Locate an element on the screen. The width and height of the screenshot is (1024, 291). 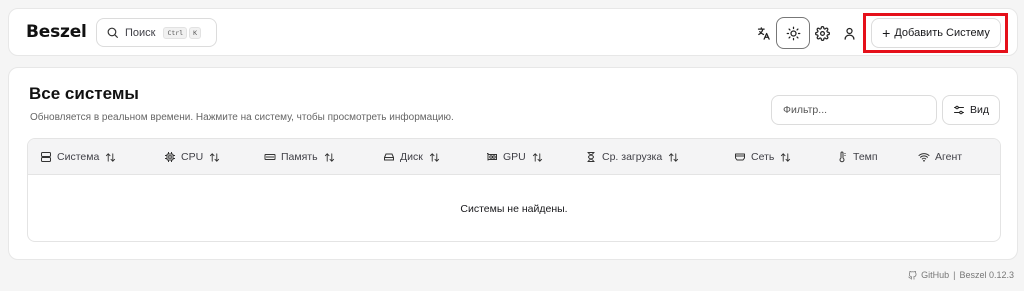
sun-icon is located at coordinates (793, 33).